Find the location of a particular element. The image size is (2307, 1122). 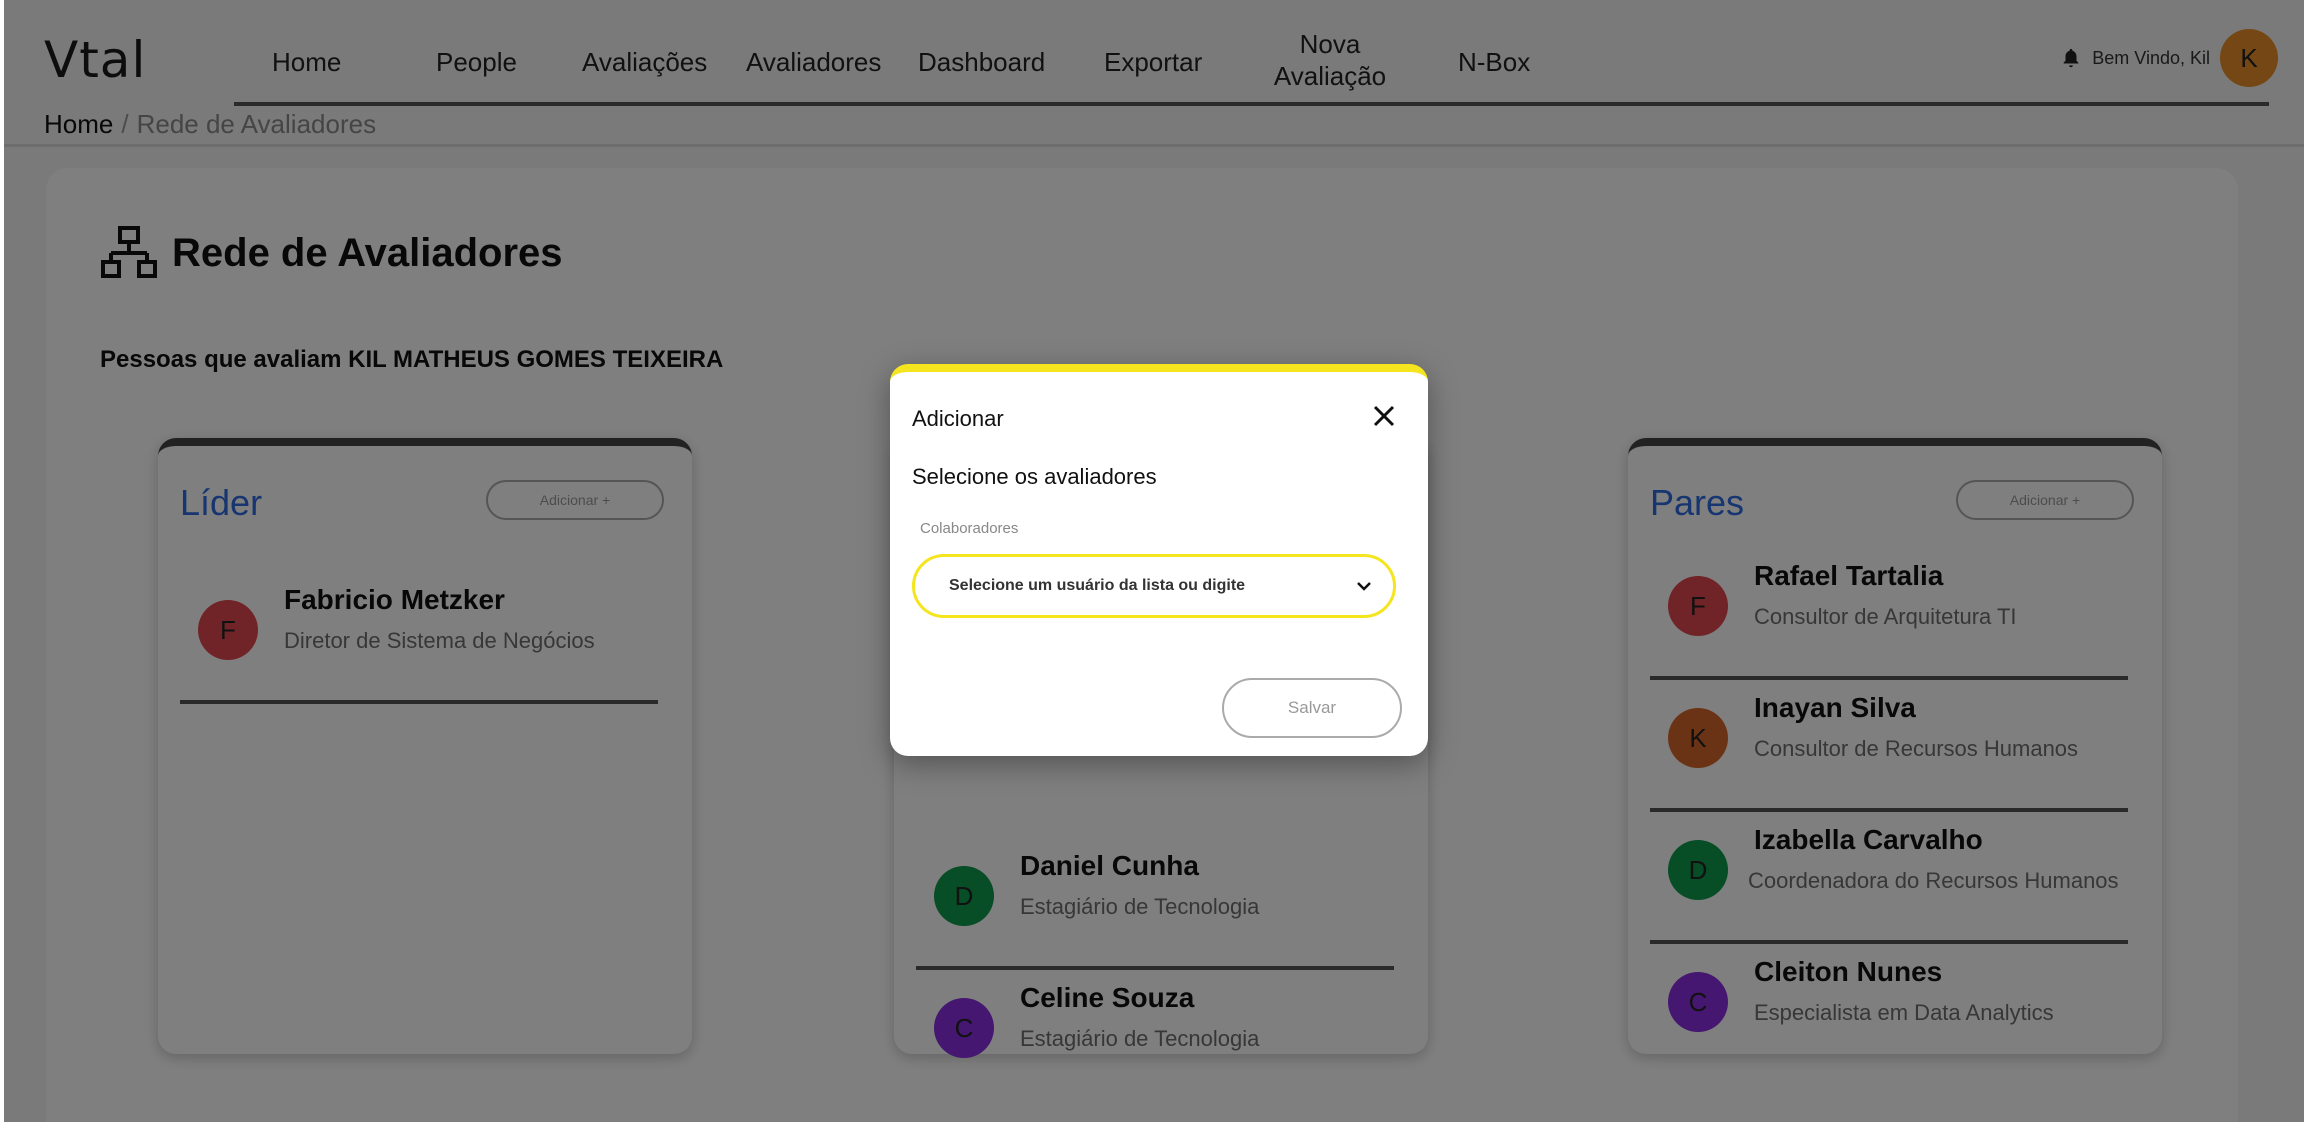

select-placeholder: Selecione um usuário da lista ou digite is located at coordinates (1097, 585).